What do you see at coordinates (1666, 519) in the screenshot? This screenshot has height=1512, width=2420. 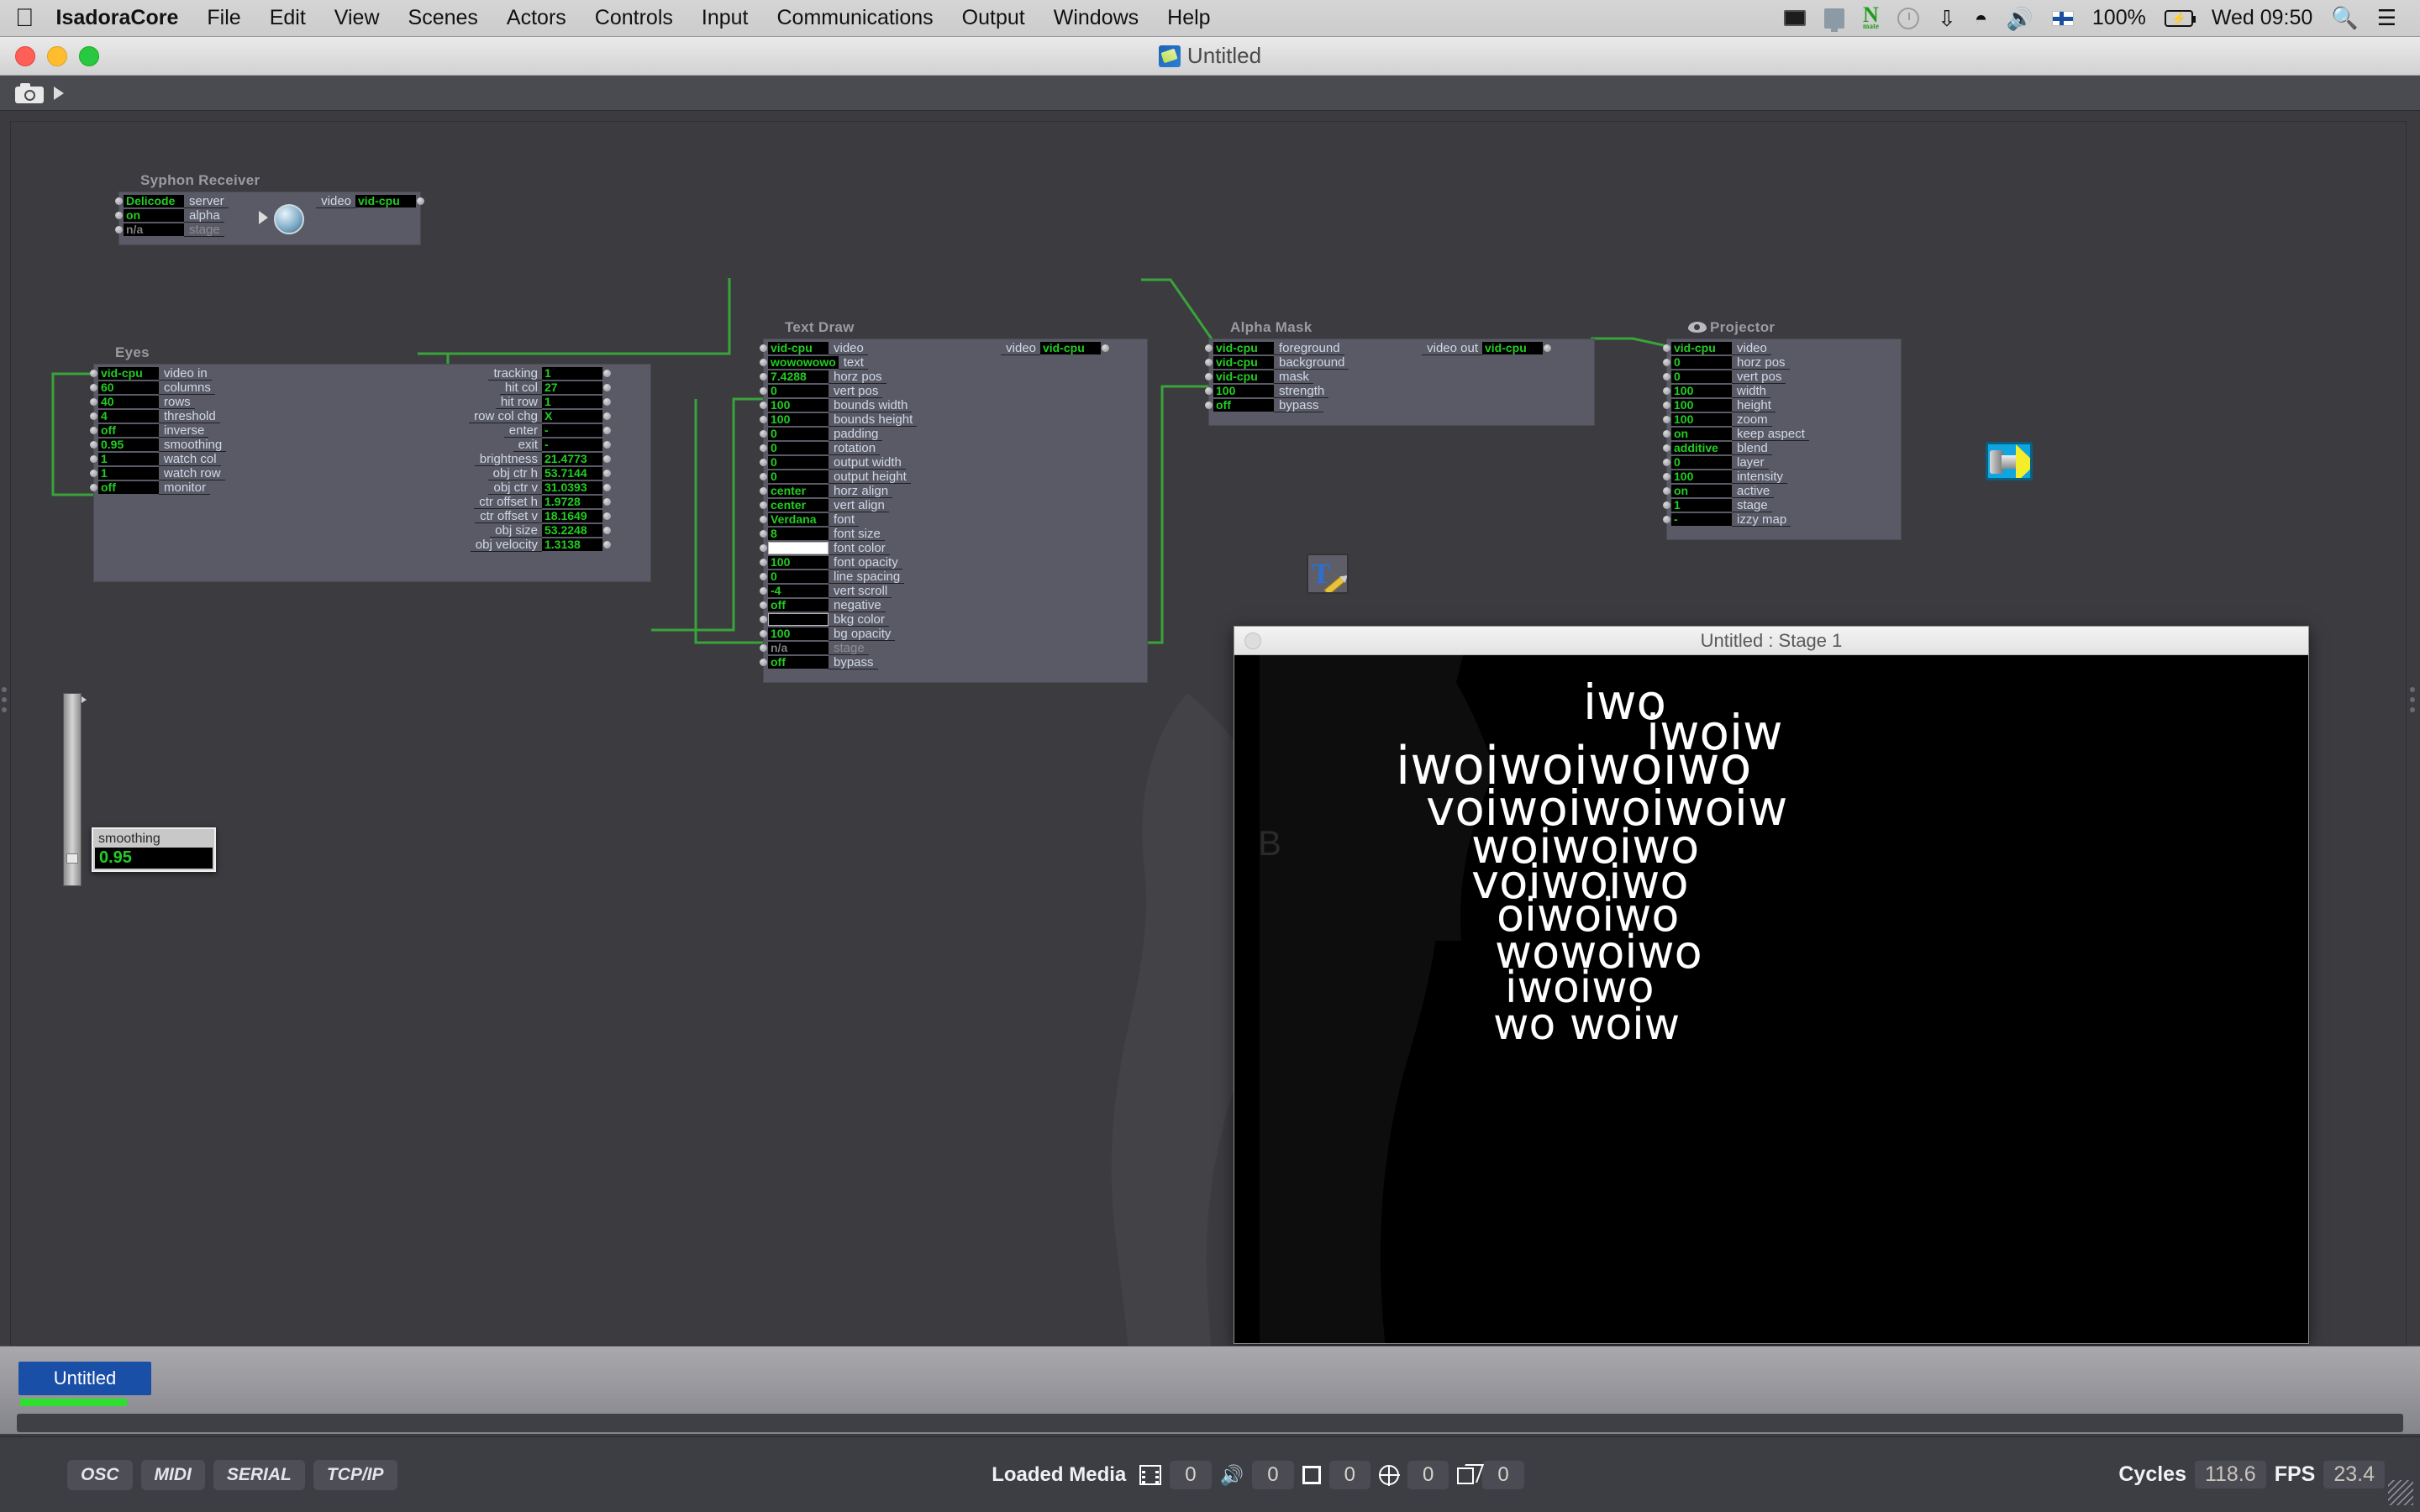 I see `input-port-pj-izzy-map` at bounding box center [1666, 519].